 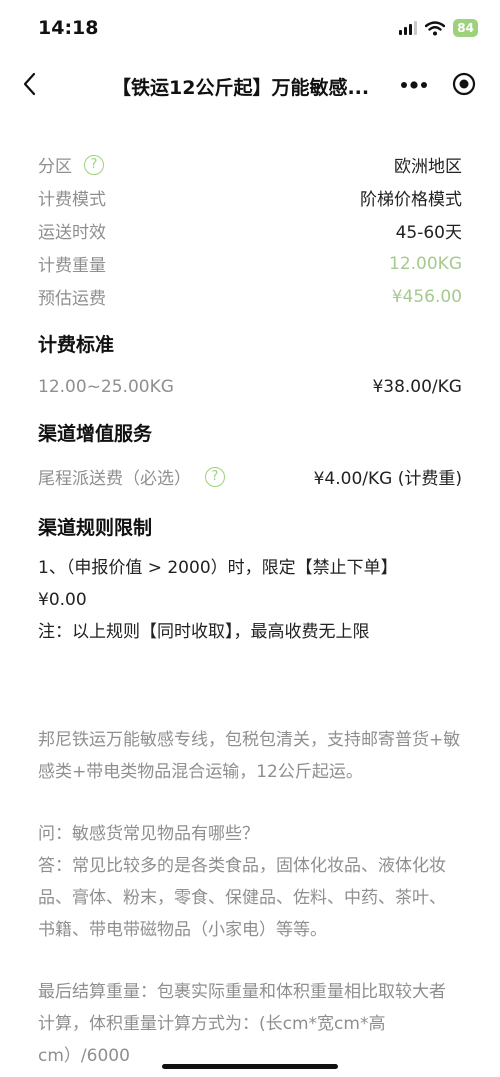 I want to click on rule-line-2: ¥0.00, so click(x=62, y=600).